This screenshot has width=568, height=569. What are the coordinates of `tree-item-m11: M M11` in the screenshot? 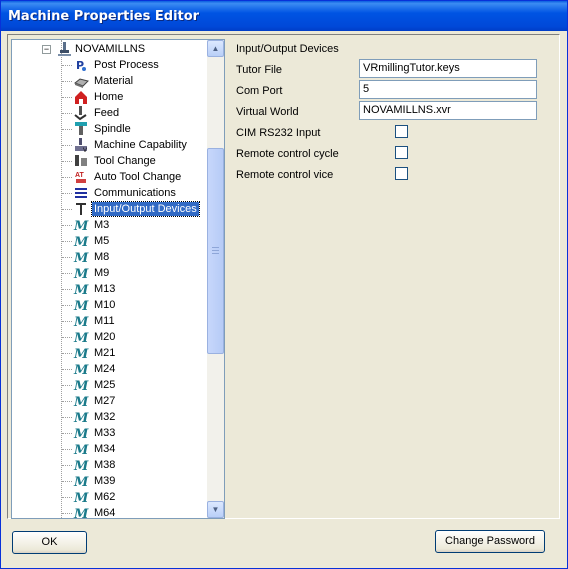 It's located at (110, 321).